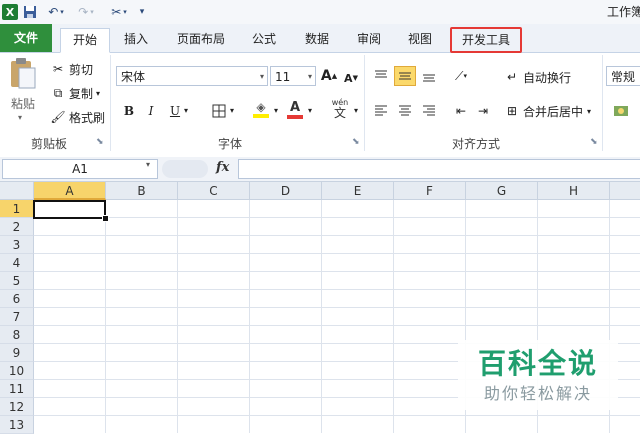  Describe the element at coordinates (142, 191) in the screenshot. I see `column-header-b: B` at that location.